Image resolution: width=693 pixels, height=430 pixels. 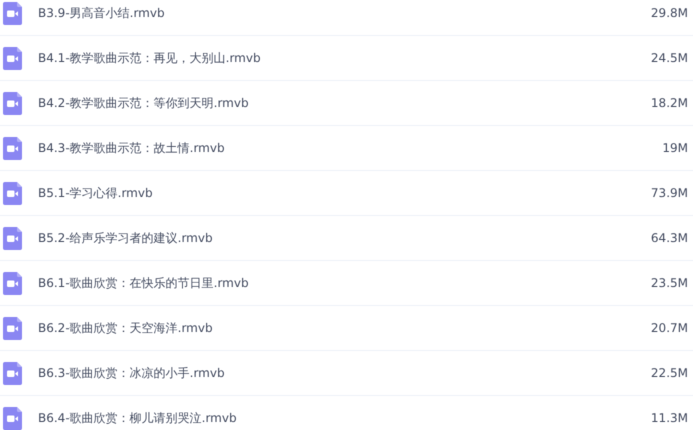 I want to click on file-name: B6.2-歌曲欣赏：天空海洋.rmvb, so click(x=125, y=328).